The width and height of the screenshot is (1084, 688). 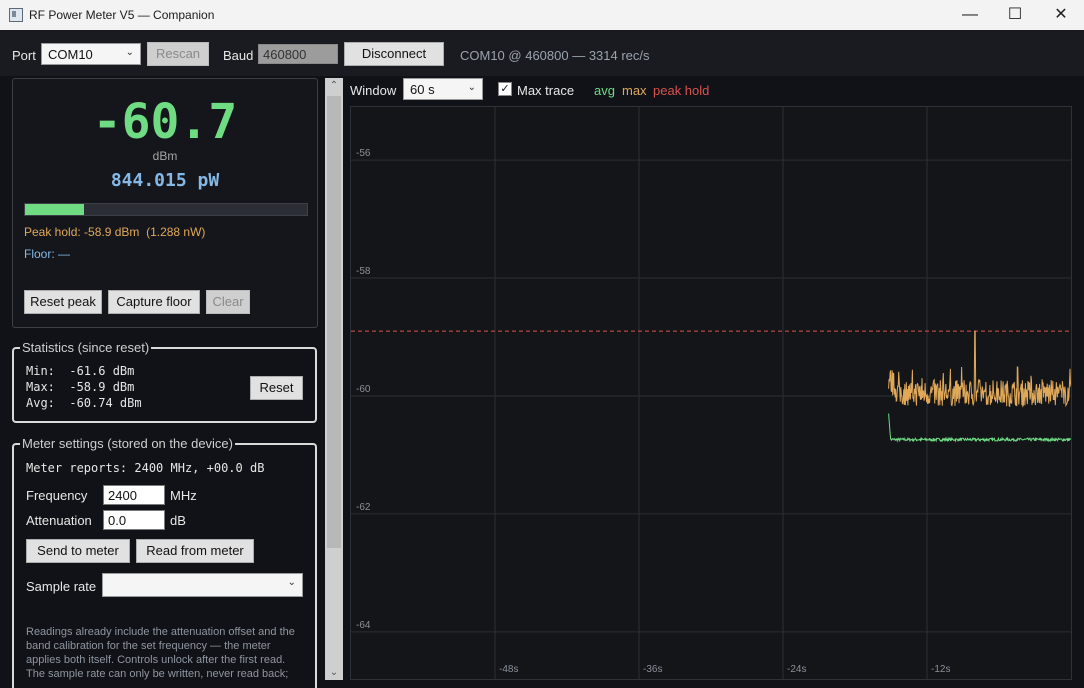 I want to click on level-bar-fill, so click(x=55, y=209).